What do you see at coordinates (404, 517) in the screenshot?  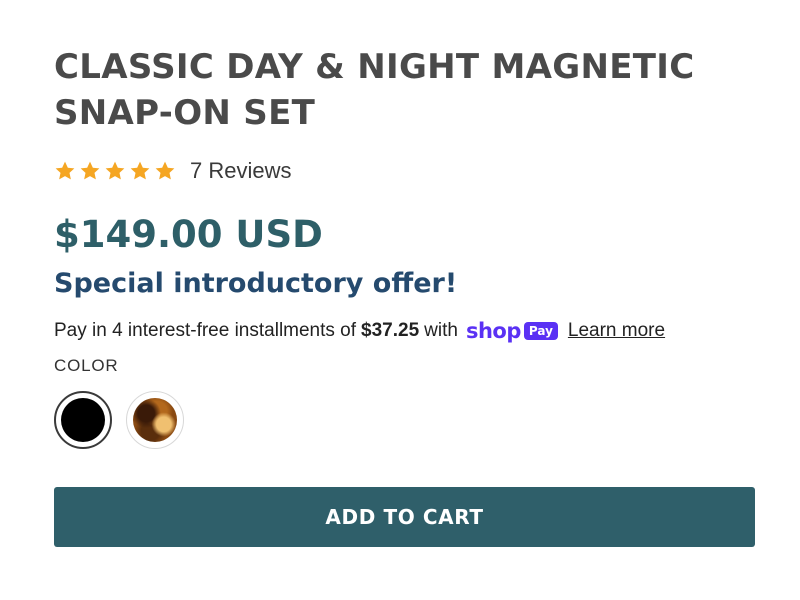 I see `add-to-cart-button: ADD TO CART` at bounding box center [404, 517].